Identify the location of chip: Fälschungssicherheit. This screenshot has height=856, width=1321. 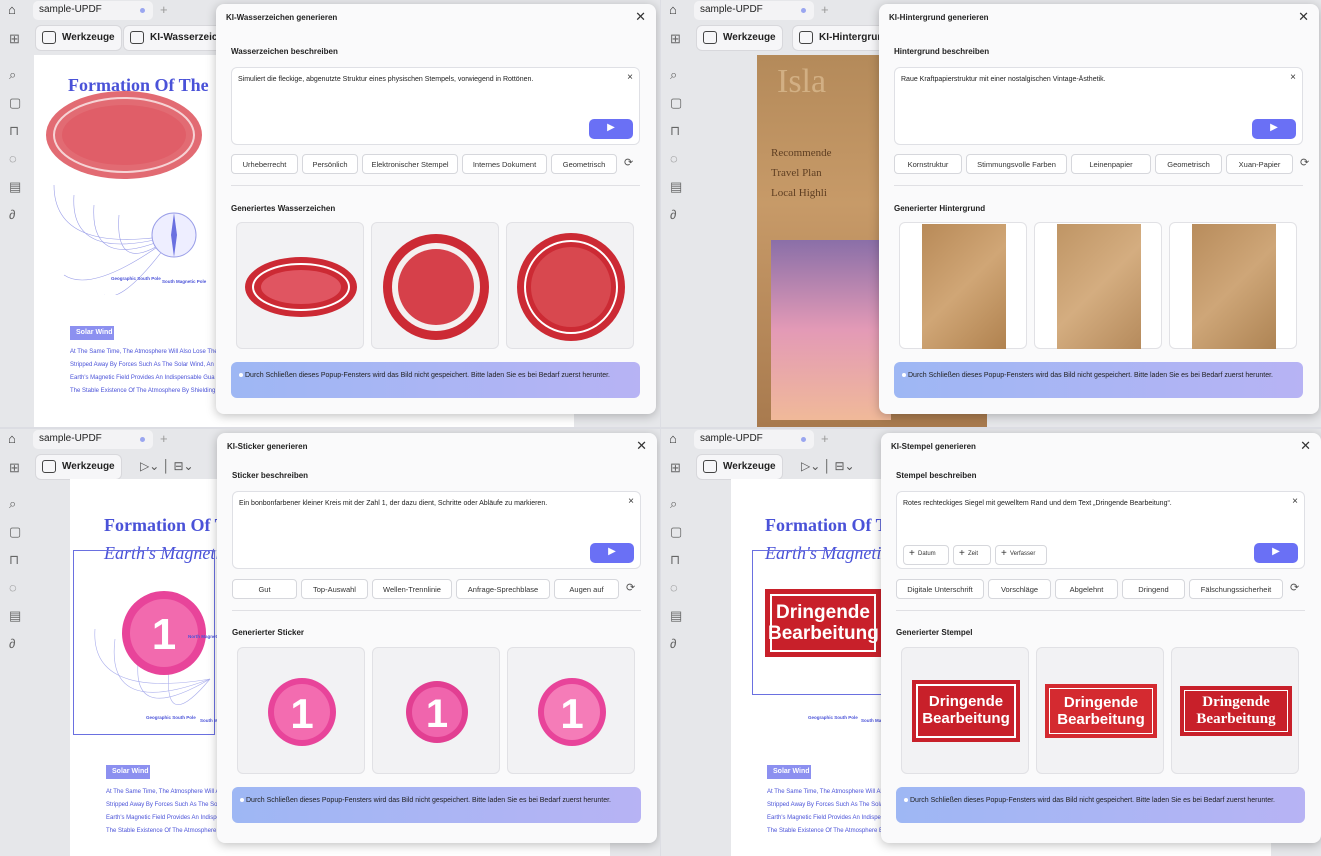
(1236, 589).